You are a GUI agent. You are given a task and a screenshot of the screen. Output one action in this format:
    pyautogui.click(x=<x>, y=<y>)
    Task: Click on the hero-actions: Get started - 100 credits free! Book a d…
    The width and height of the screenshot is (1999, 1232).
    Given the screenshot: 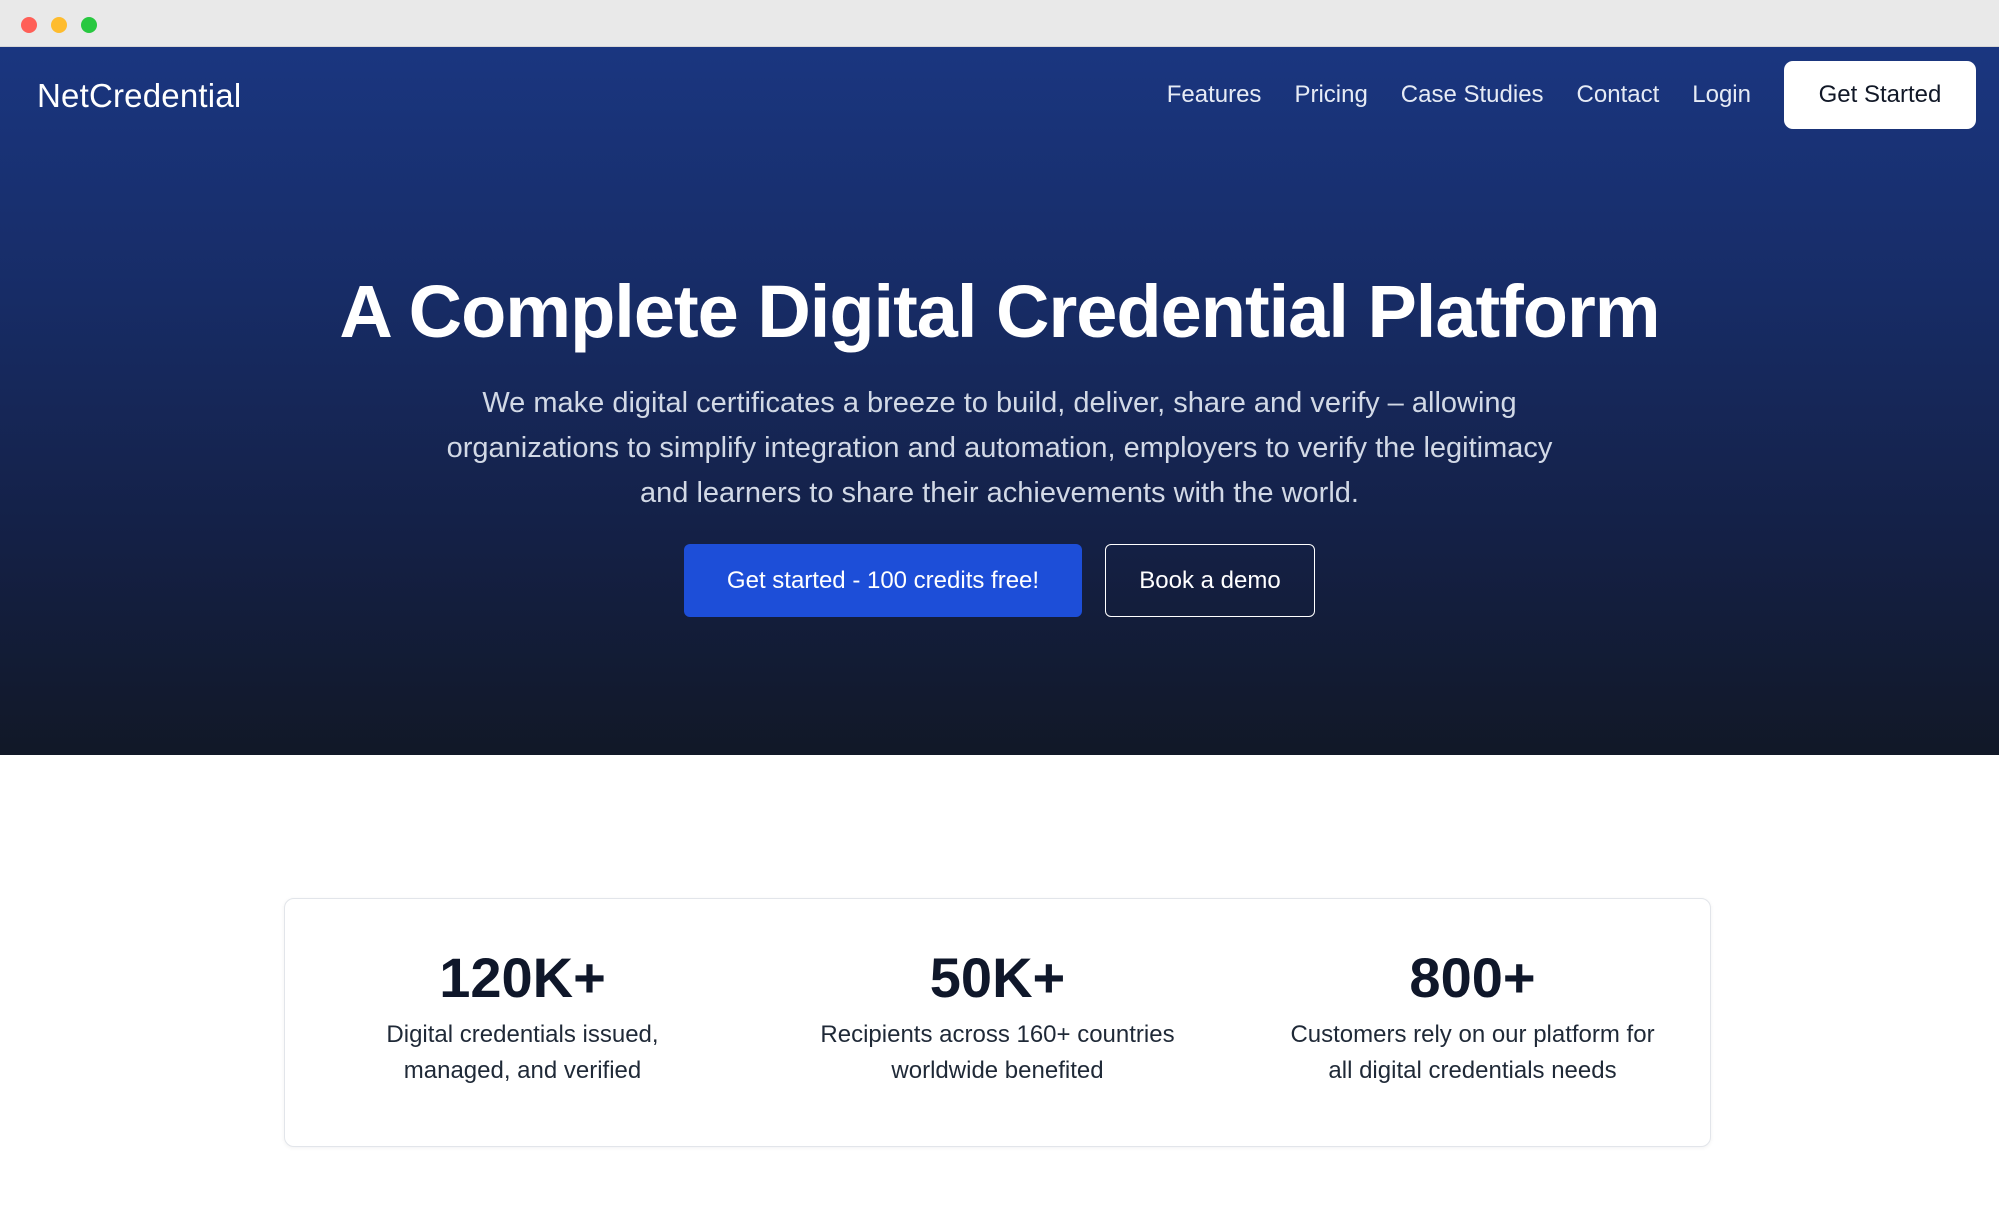 What is the action you would take?
    pyautogui.click(x=999, y=580)
    